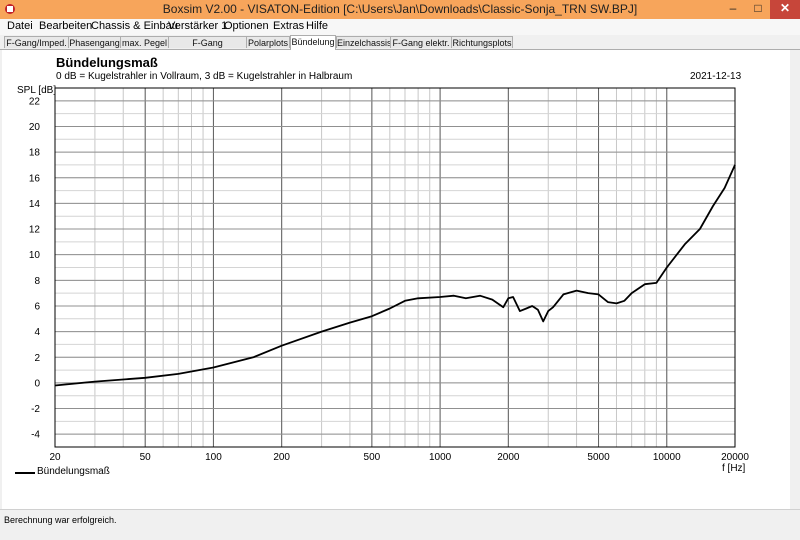  What do you see at coordinates (364, 42) in the screenshot?
I see `tab-einzelchassis: Einzelchassis` at bounding box center [364, 42].